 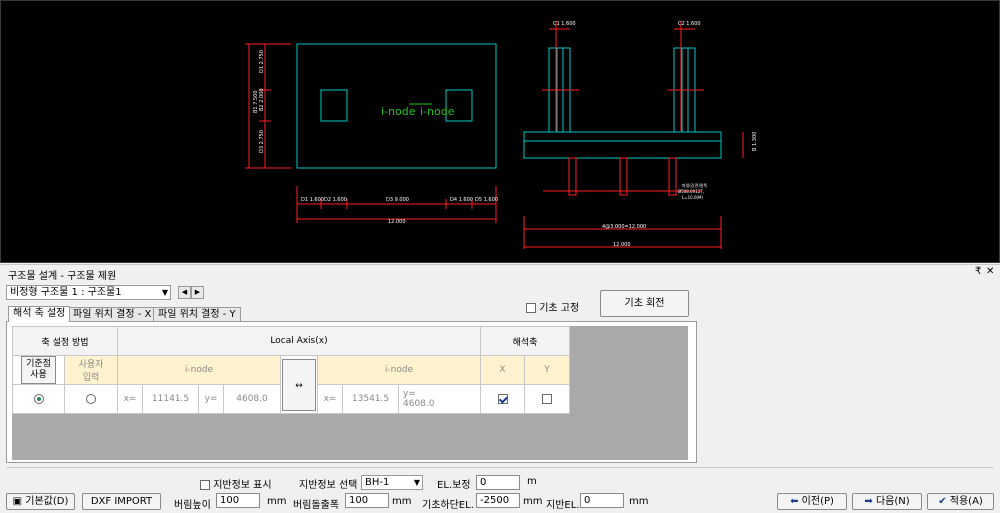 I want to click on prev-button-label: 이전(P), so click(x=817, y=501).